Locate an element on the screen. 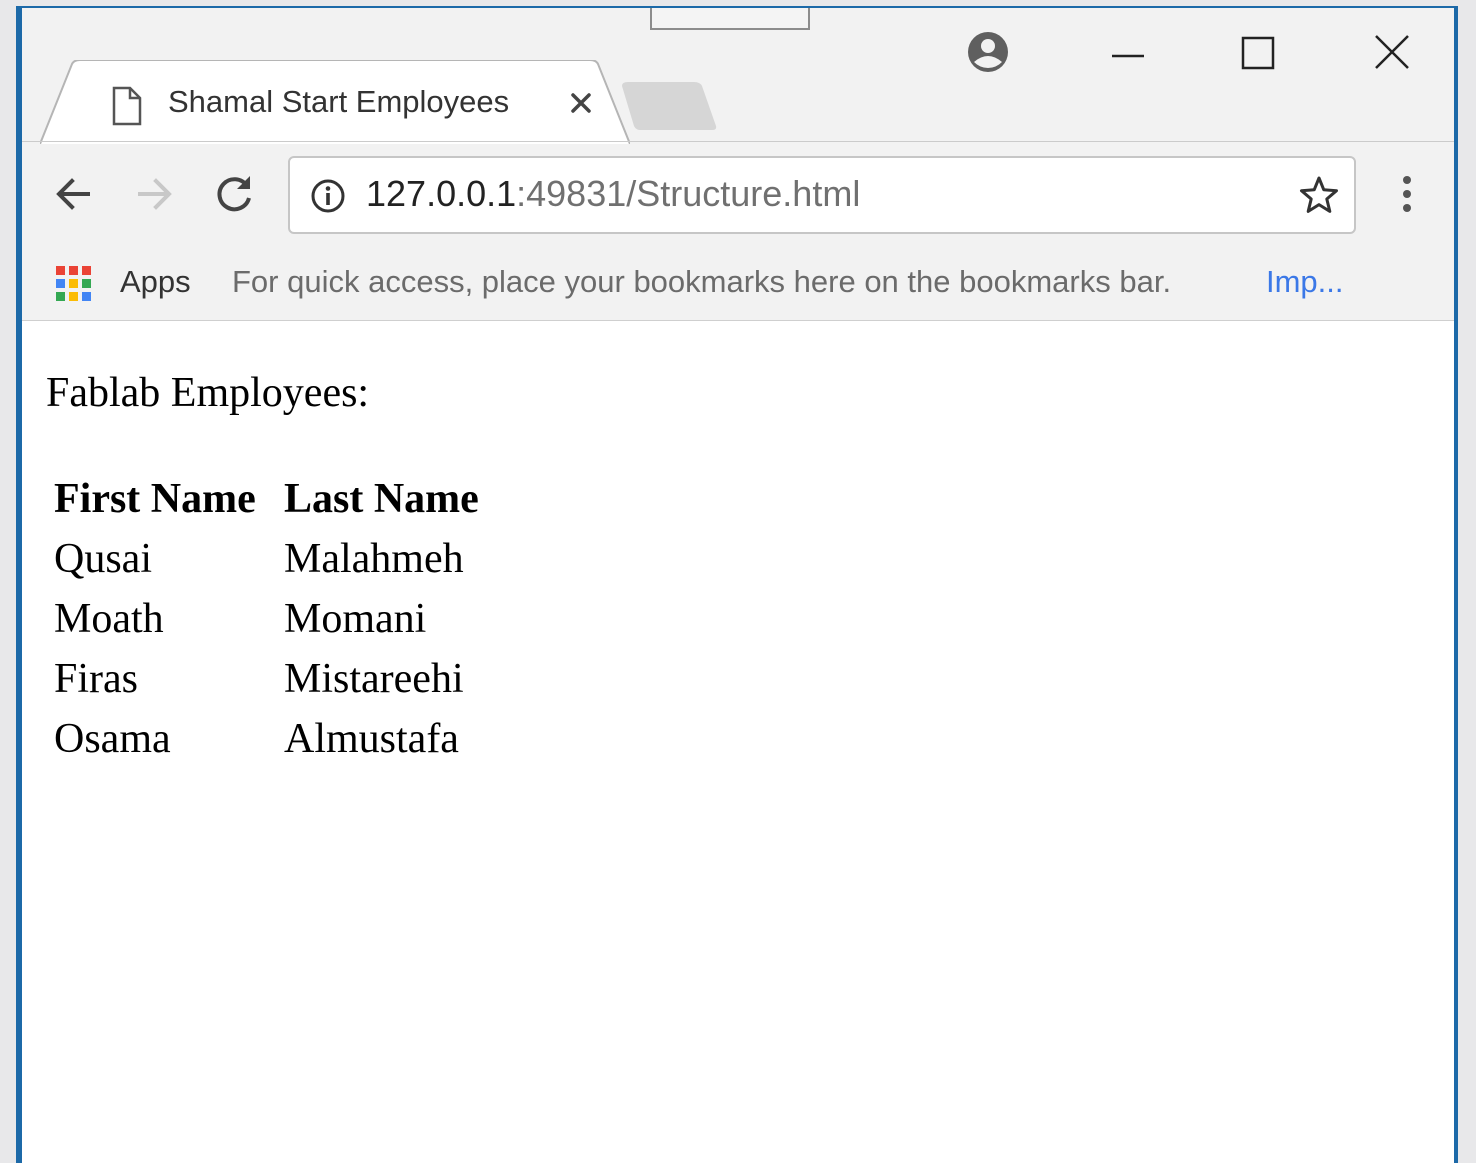  forward-arrow-icon is located at coordinates (154, 194).